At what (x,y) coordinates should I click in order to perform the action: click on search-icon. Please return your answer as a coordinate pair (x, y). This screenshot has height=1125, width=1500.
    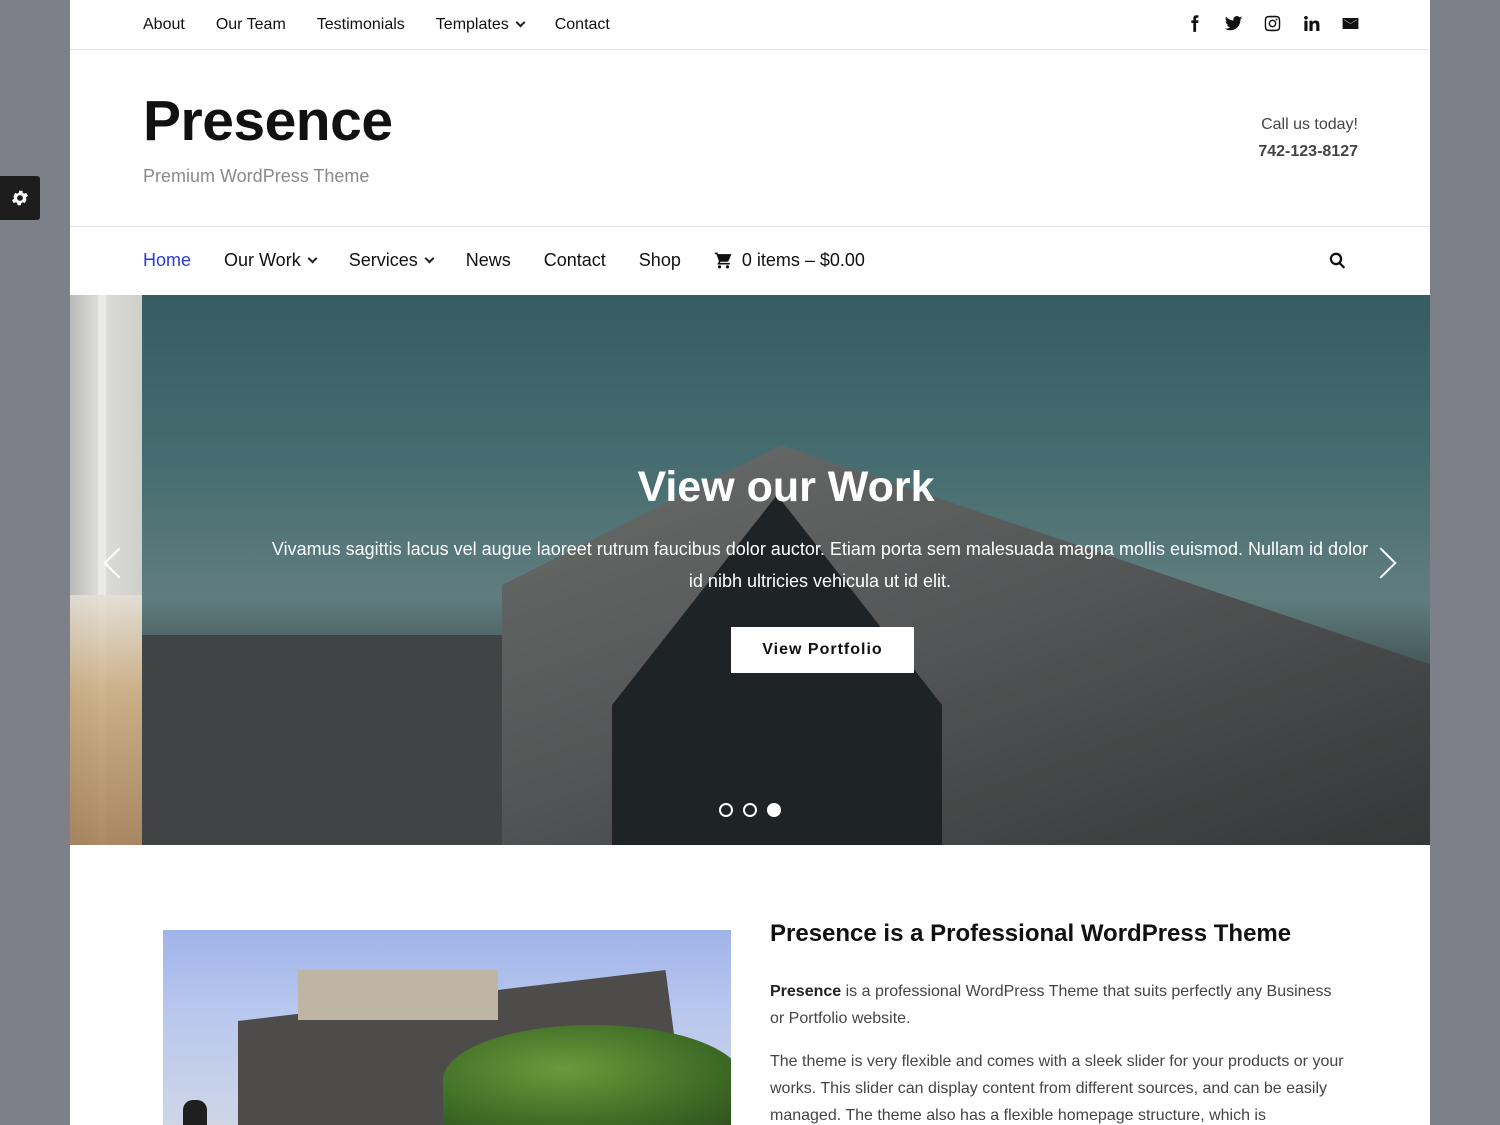
    Looking at the image, I should click on (1337, 260).